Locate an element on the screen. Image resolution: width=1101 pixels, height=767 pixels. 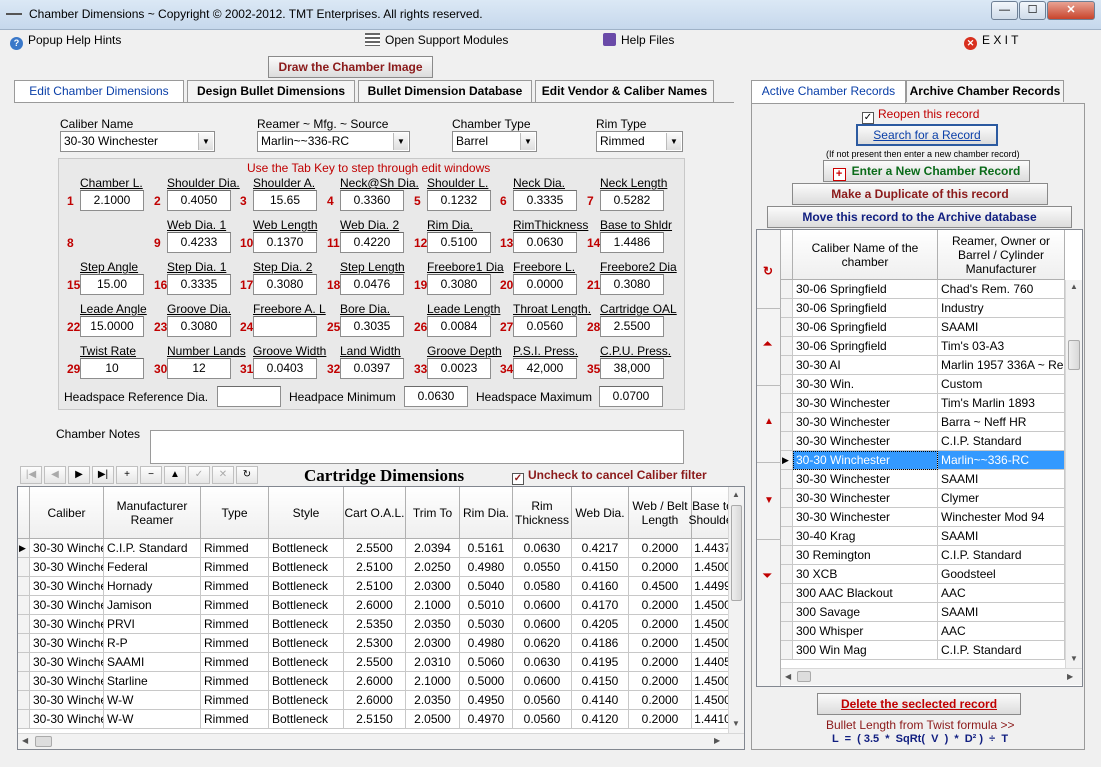
table-cell: 0.0550 is located at coordinates (542, 567).